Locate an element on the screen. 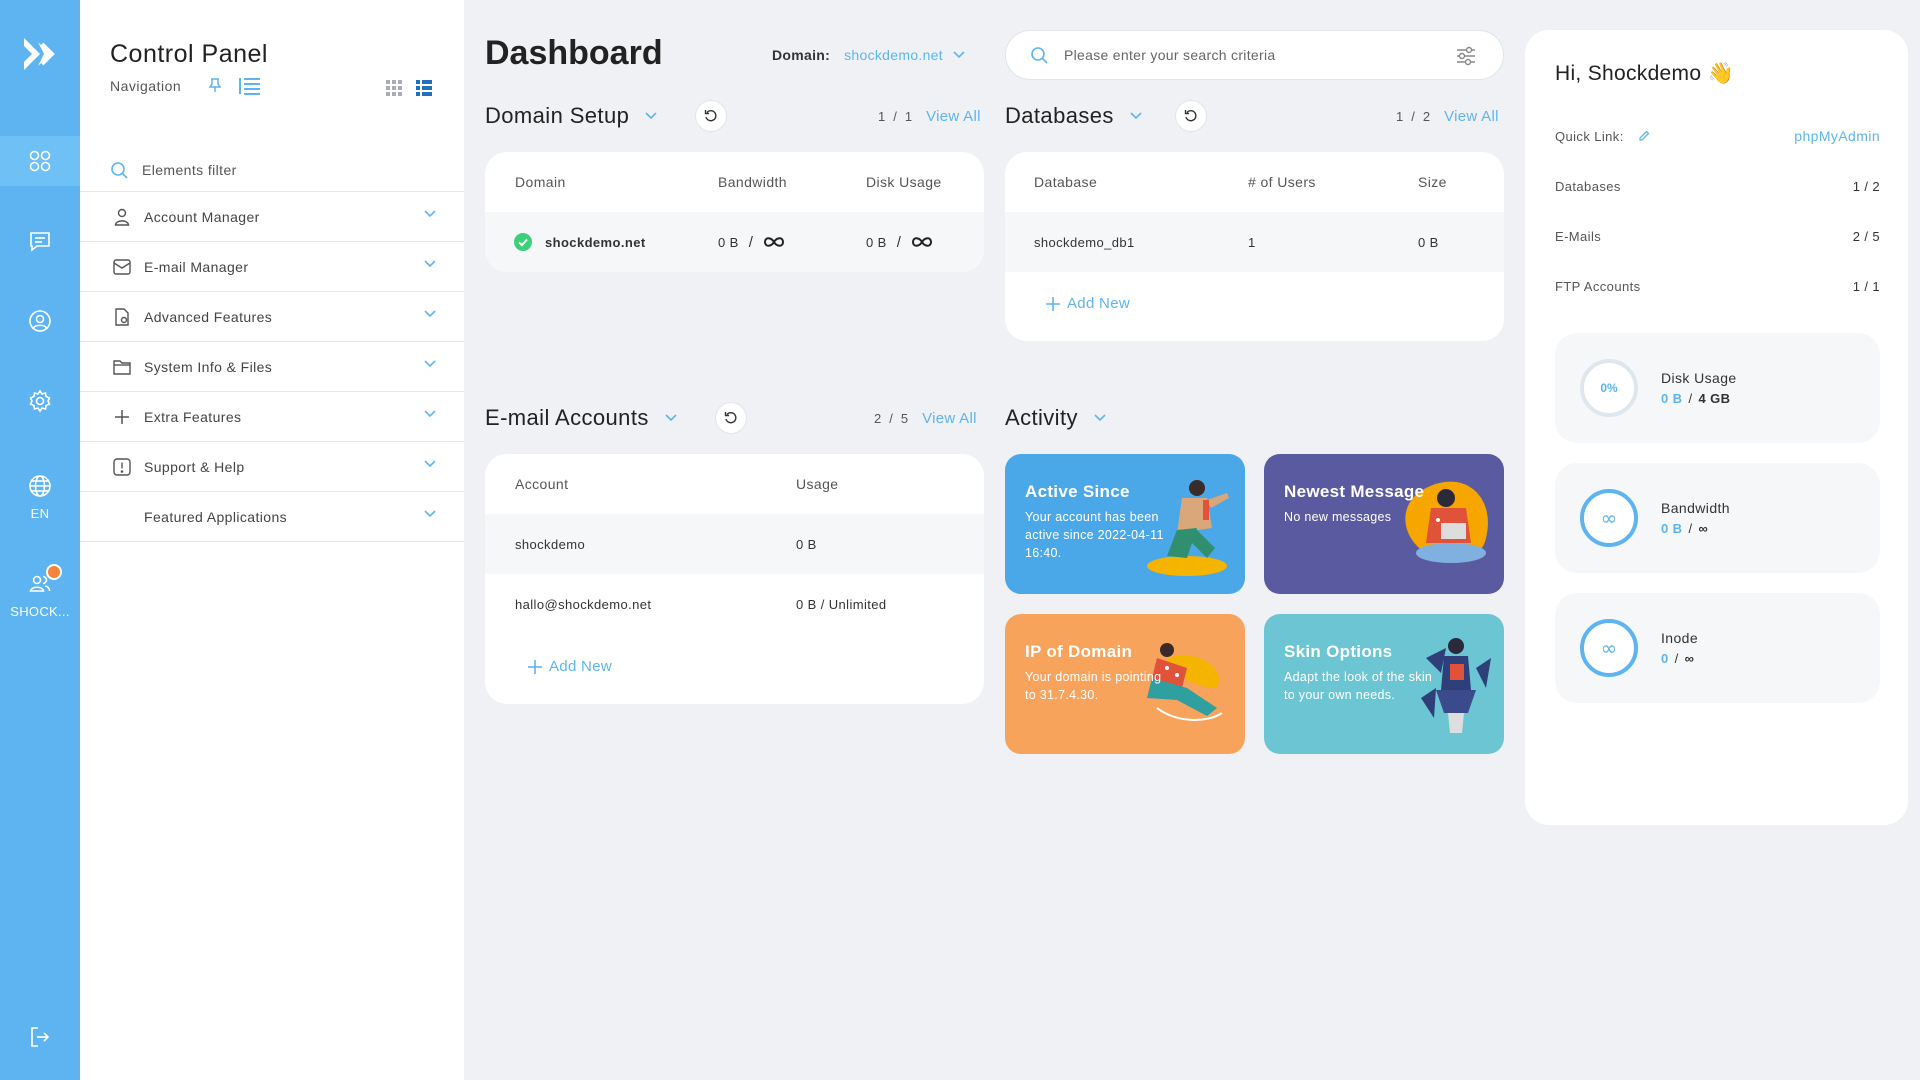 The width and height of the screenshot is (1920, 1080). account-name: hallo@shockdemo.net is located at coordinates (583, 604).